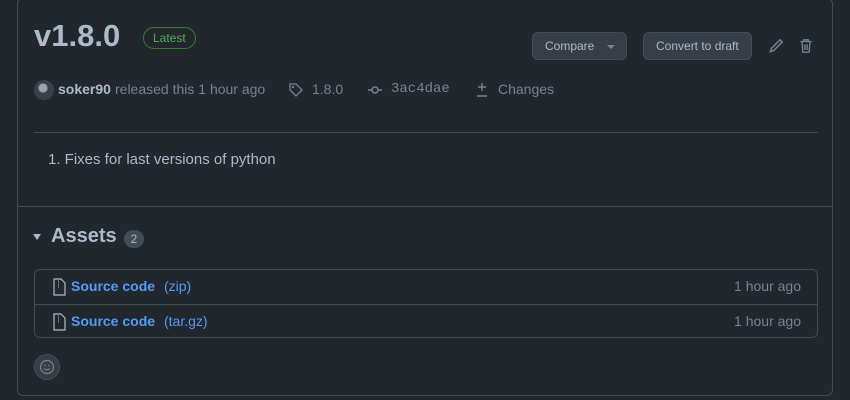 This screenshot has height=400, width=850. What do you see at coordinates (776, 46) in the screenshot?
I see `pencil-icon` at bounding box center [776, 46].